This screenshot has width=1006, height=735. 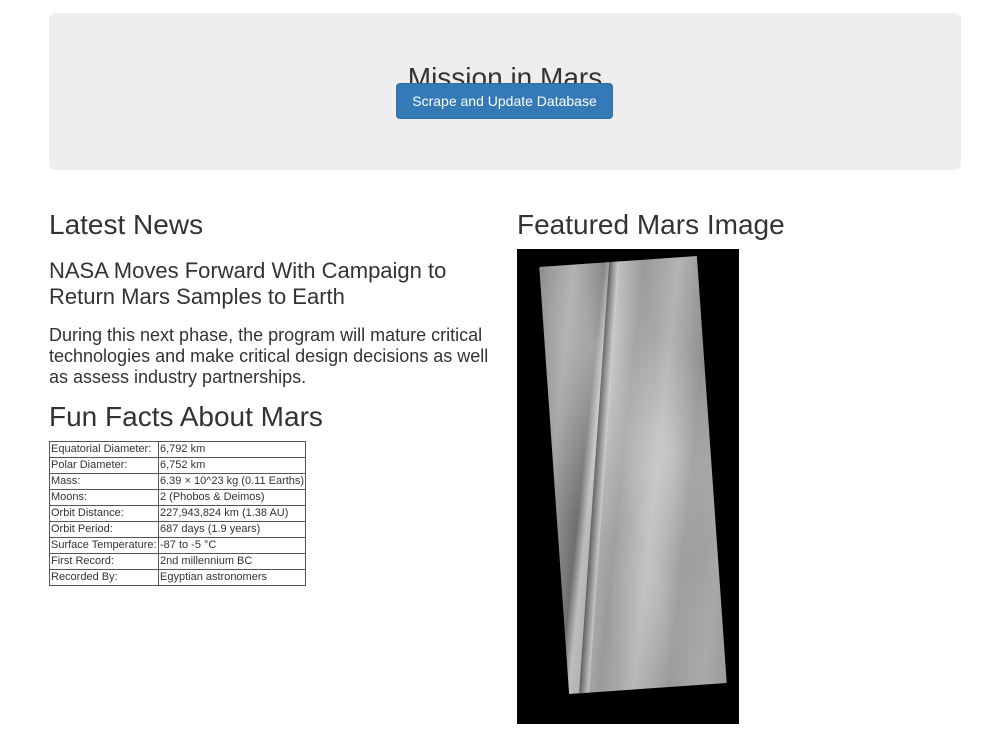 I want to click on table-row: Orbit Period: 687 days (1.9 years), so click(x=178, y=529).